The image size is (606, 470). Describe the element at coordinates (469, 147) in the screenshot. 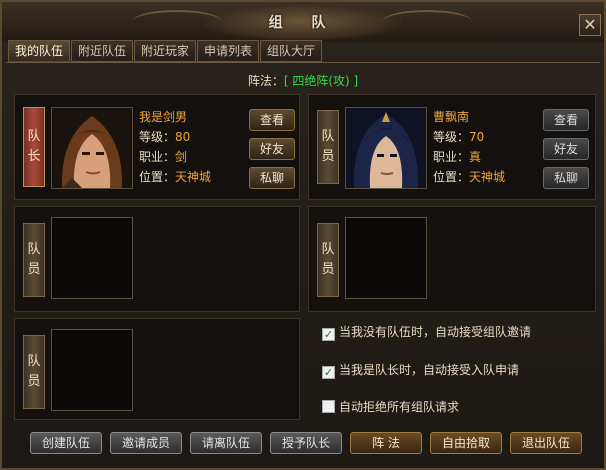

I see `member-info: 曹飘南 等级：70 职业：真 位置：天神城` at that location.